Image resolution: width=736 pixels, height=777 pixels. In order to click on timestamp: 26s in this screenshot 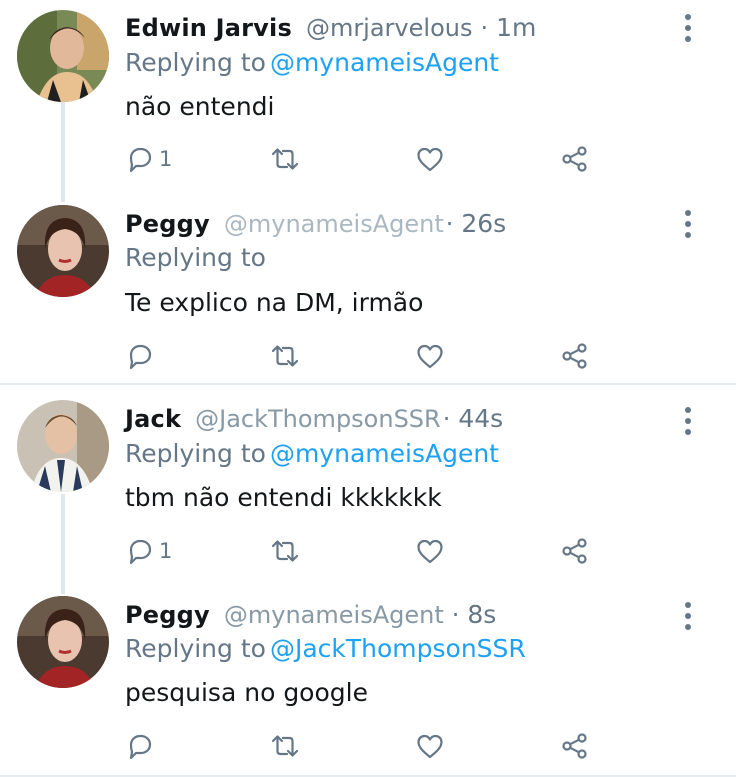, I will do `click(483, 223)`.